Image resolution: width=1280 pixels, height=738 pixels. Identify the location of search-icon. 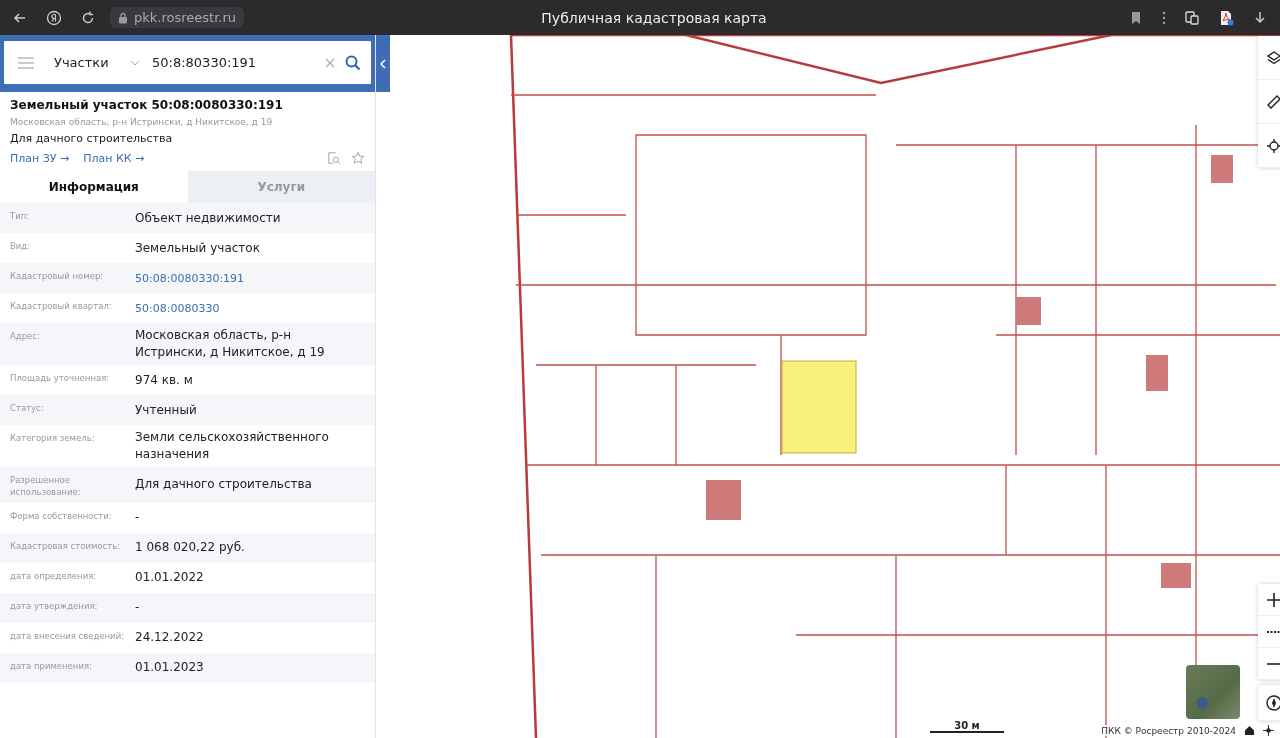
(353, 62).